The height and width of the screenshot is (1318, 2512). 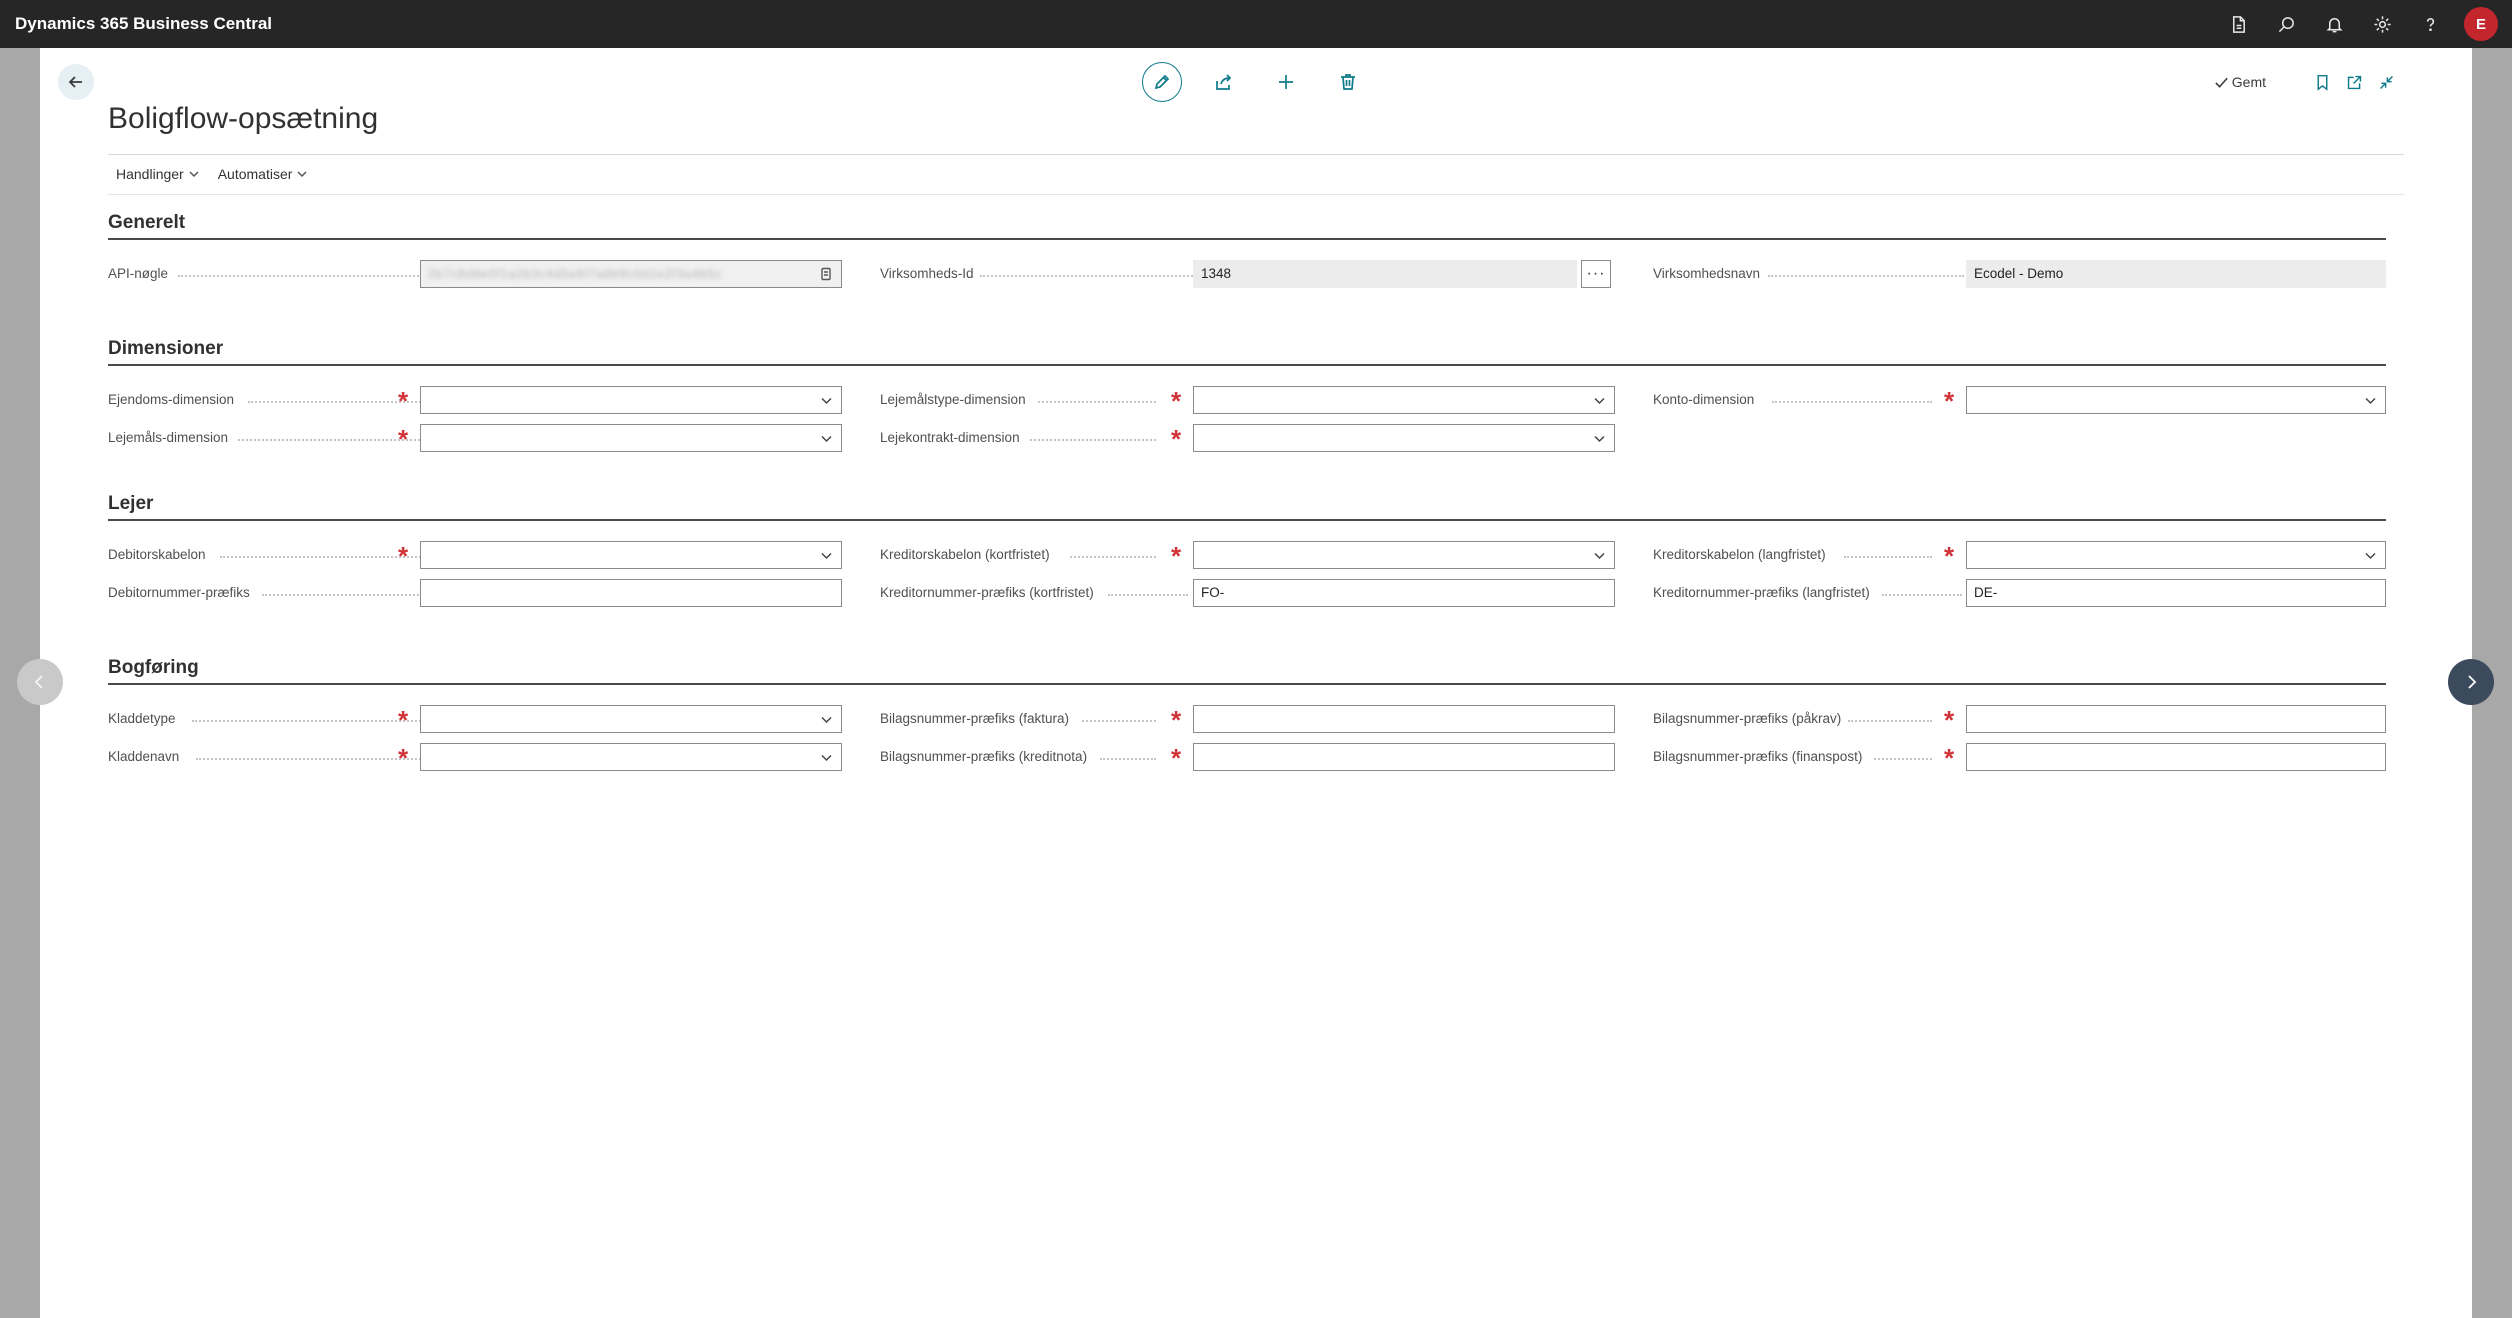 What do you see at coordinates (965, 554) in the screenshot?
I see `field-label-vendor-template-short: Kreditorskabelon (kortfristet)` at bounding box center [965, 554].